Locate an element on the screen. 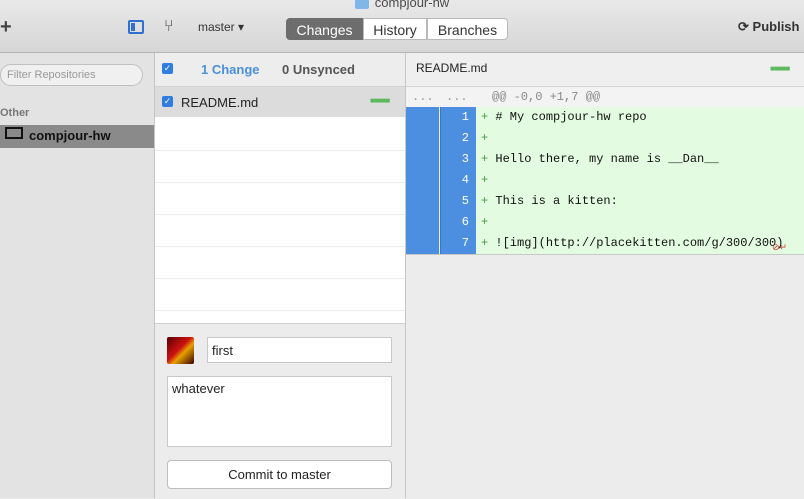 Image resolution: width=804 pixels, height=499 pixels. file-name: README.md is located at coordinates (220, 102).